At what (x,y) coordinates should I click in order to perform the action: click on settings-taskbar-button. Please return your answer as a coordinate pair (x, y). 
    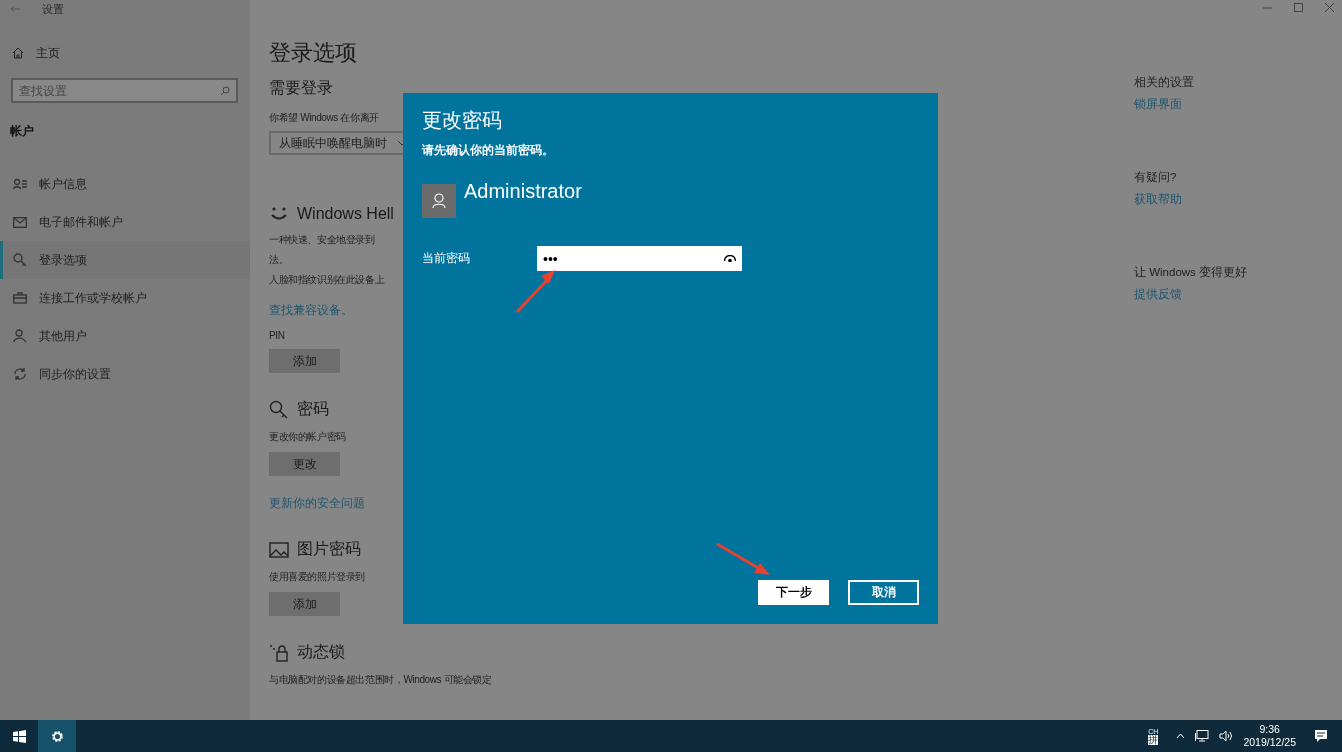
    Looking at the image, I should click on (57, 736).